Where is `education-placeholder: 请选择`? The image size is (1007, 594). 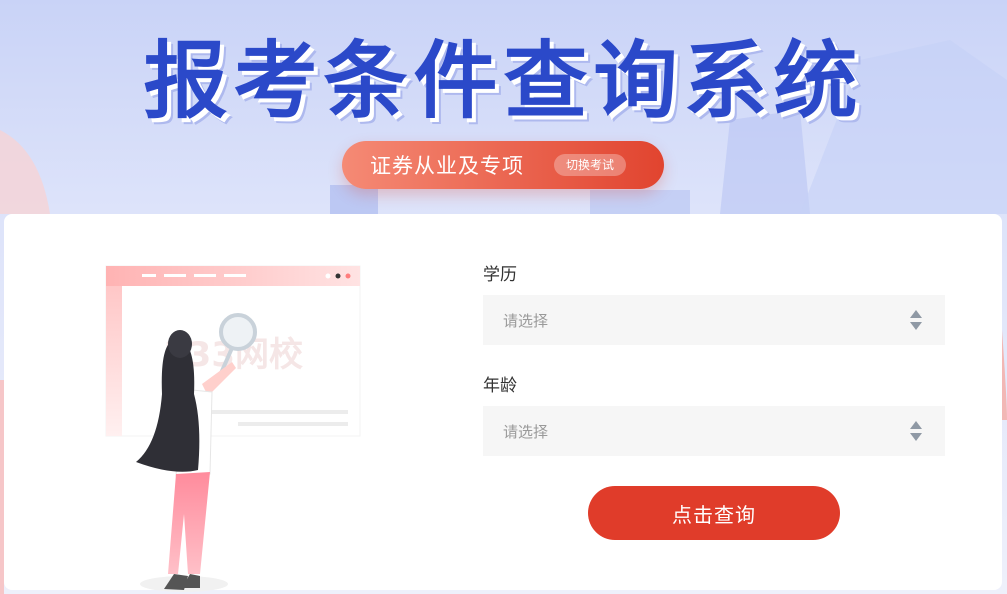 education-placeholder: 请选择 is located at coordinates (526, 320).